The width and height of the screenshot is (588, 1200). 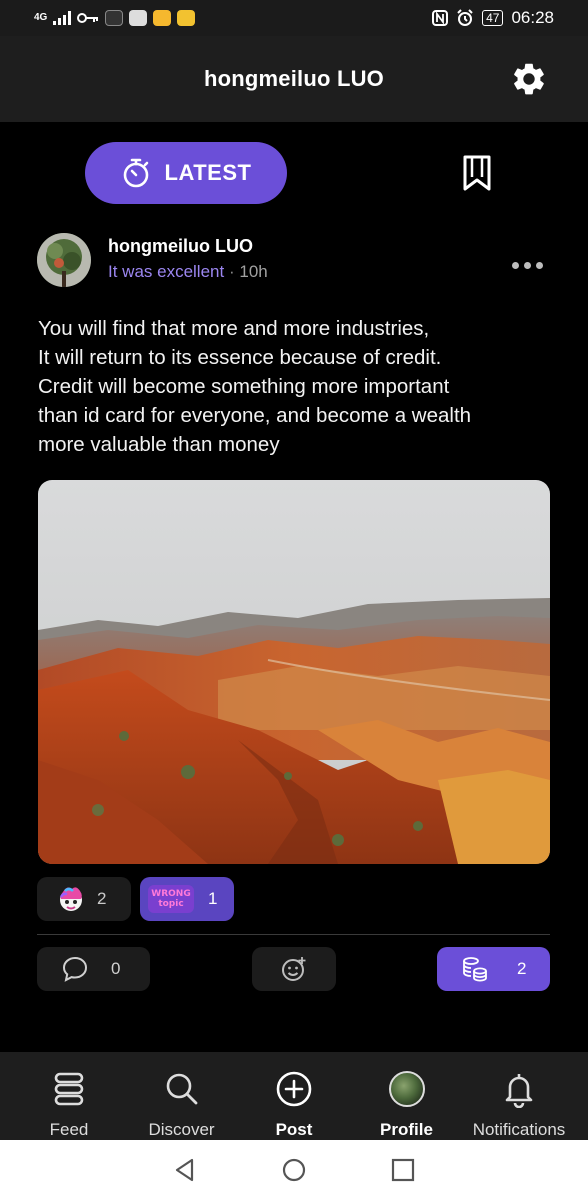 I want to click on post-topic: It was excellent, so click(x=166, y=271).